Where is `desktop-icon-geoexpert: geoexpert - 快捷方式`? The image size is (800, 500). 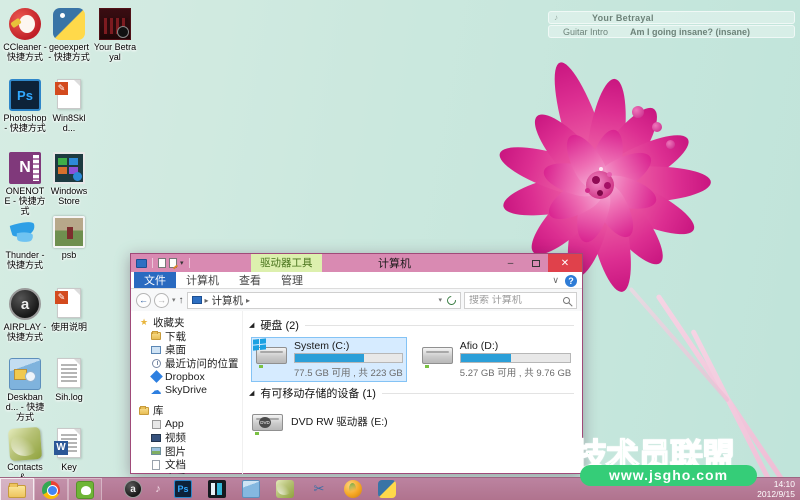 desktop-icon-geoexpert: geoexpert - 快捷方式 is located at coordinates (69, 35).